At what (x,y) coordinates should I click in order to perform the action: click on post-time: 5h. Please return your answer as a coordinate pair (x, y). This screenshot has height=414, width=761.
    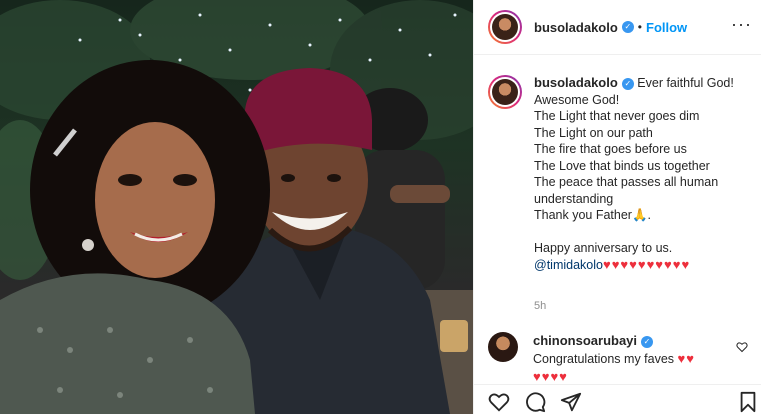
    Looking at the image, I should click on (540, 306).